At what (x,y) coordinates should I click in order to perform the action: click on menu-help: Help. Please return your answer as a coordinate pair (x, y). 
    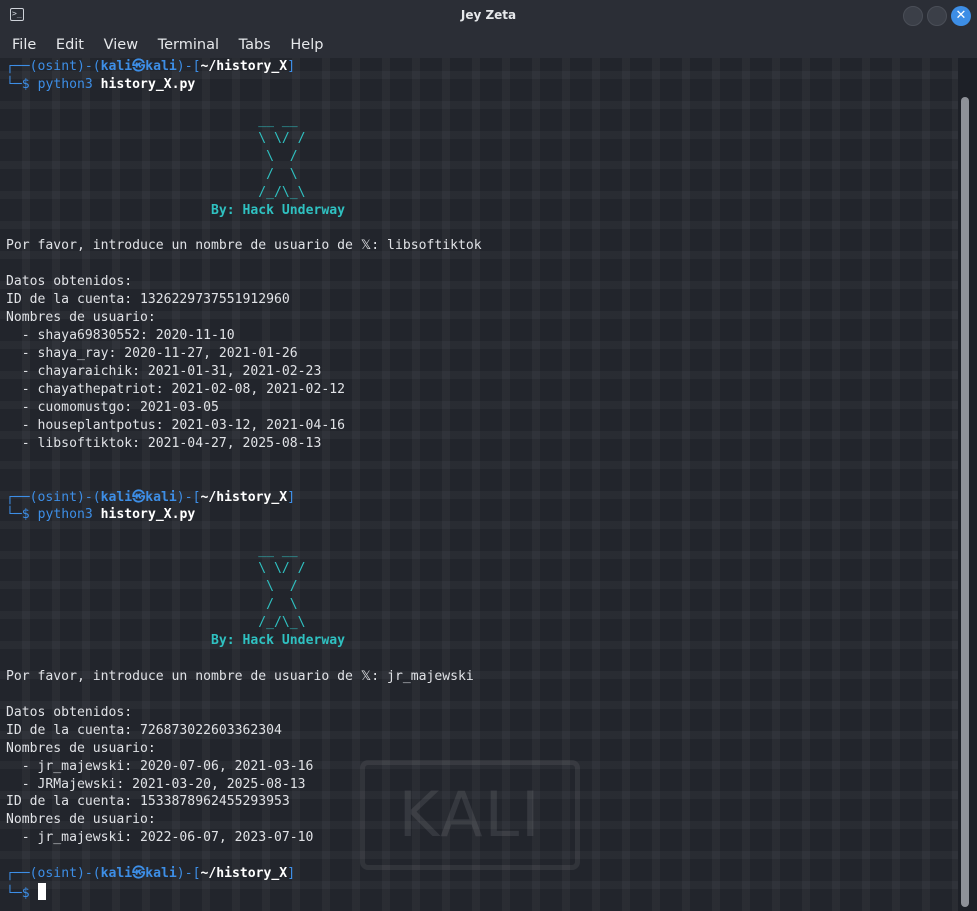
    Looking at the image, I should click on (306, 45).